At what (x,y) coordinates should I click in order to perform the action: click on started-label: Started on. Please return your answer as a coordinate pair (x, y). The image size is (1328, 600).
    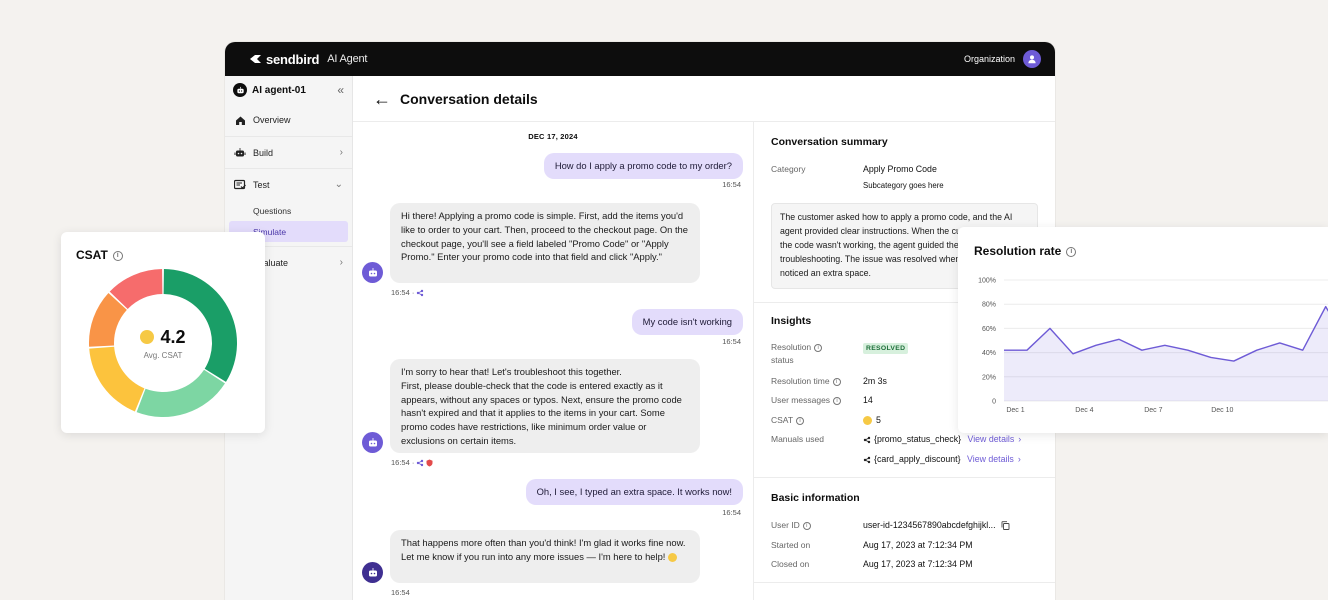
    Looking at the image, I should click on (791, 545).